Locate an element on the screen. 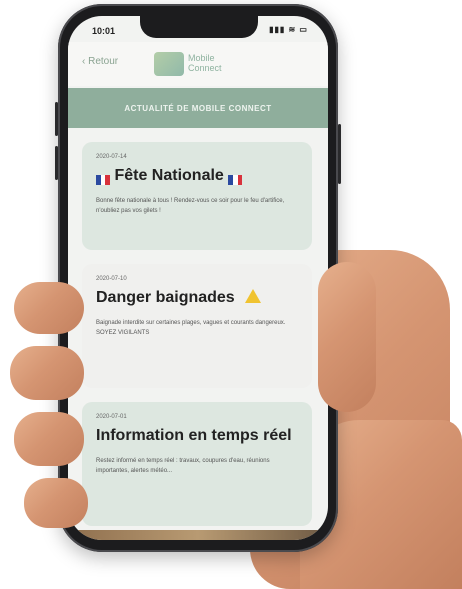 The height and width of the screenshot is (589, 462). status-time: 10:01 is located at coordinates (104, 31).